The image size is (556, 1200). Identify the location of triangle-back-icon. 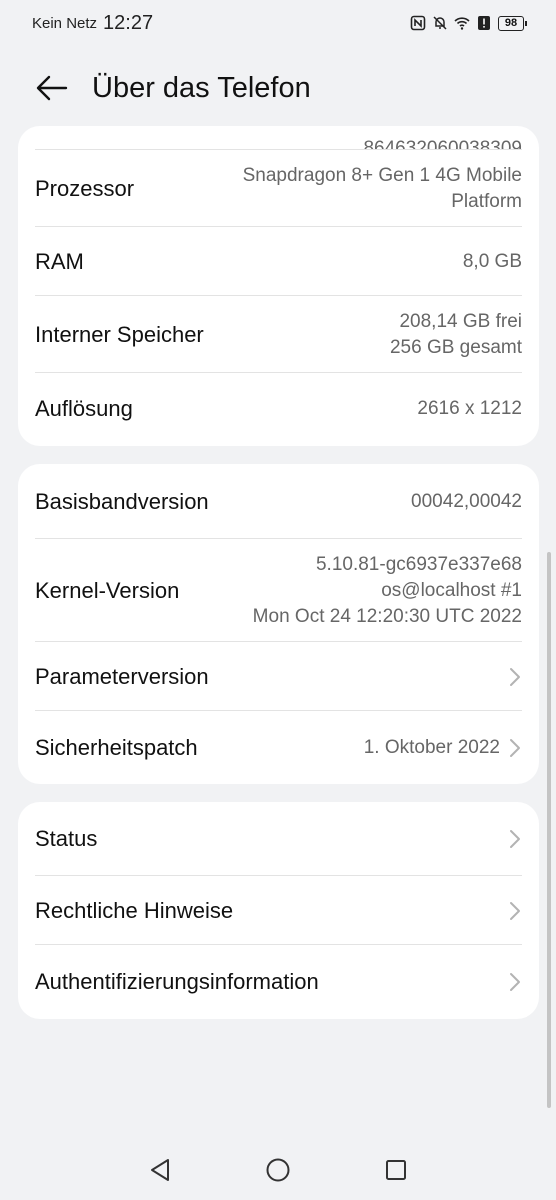
(160, 1170).